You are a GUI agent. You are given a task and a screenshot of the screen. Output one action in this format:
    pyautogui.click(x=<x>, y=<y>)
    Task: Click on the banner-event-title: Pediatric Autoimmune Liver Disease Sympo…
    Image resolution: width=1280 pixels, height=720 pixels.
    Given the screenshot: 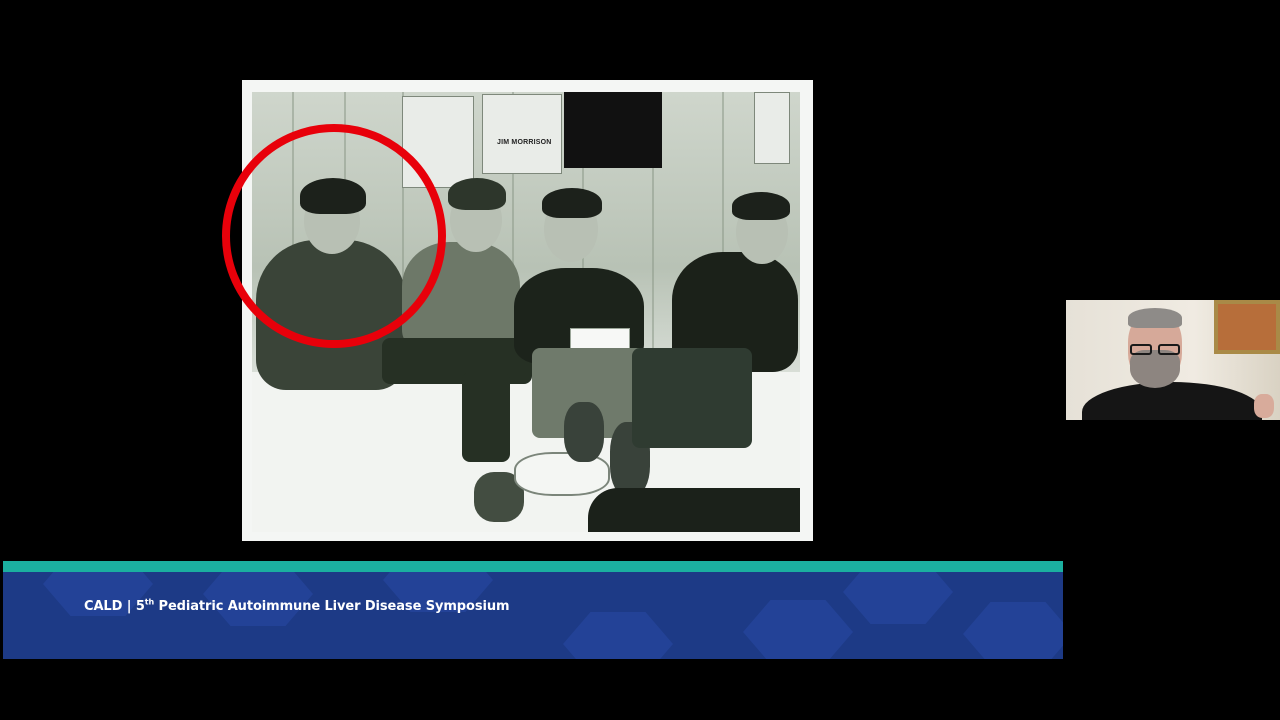 What is the action you would take?
    pyautogui.click(x=334, y=606)
    